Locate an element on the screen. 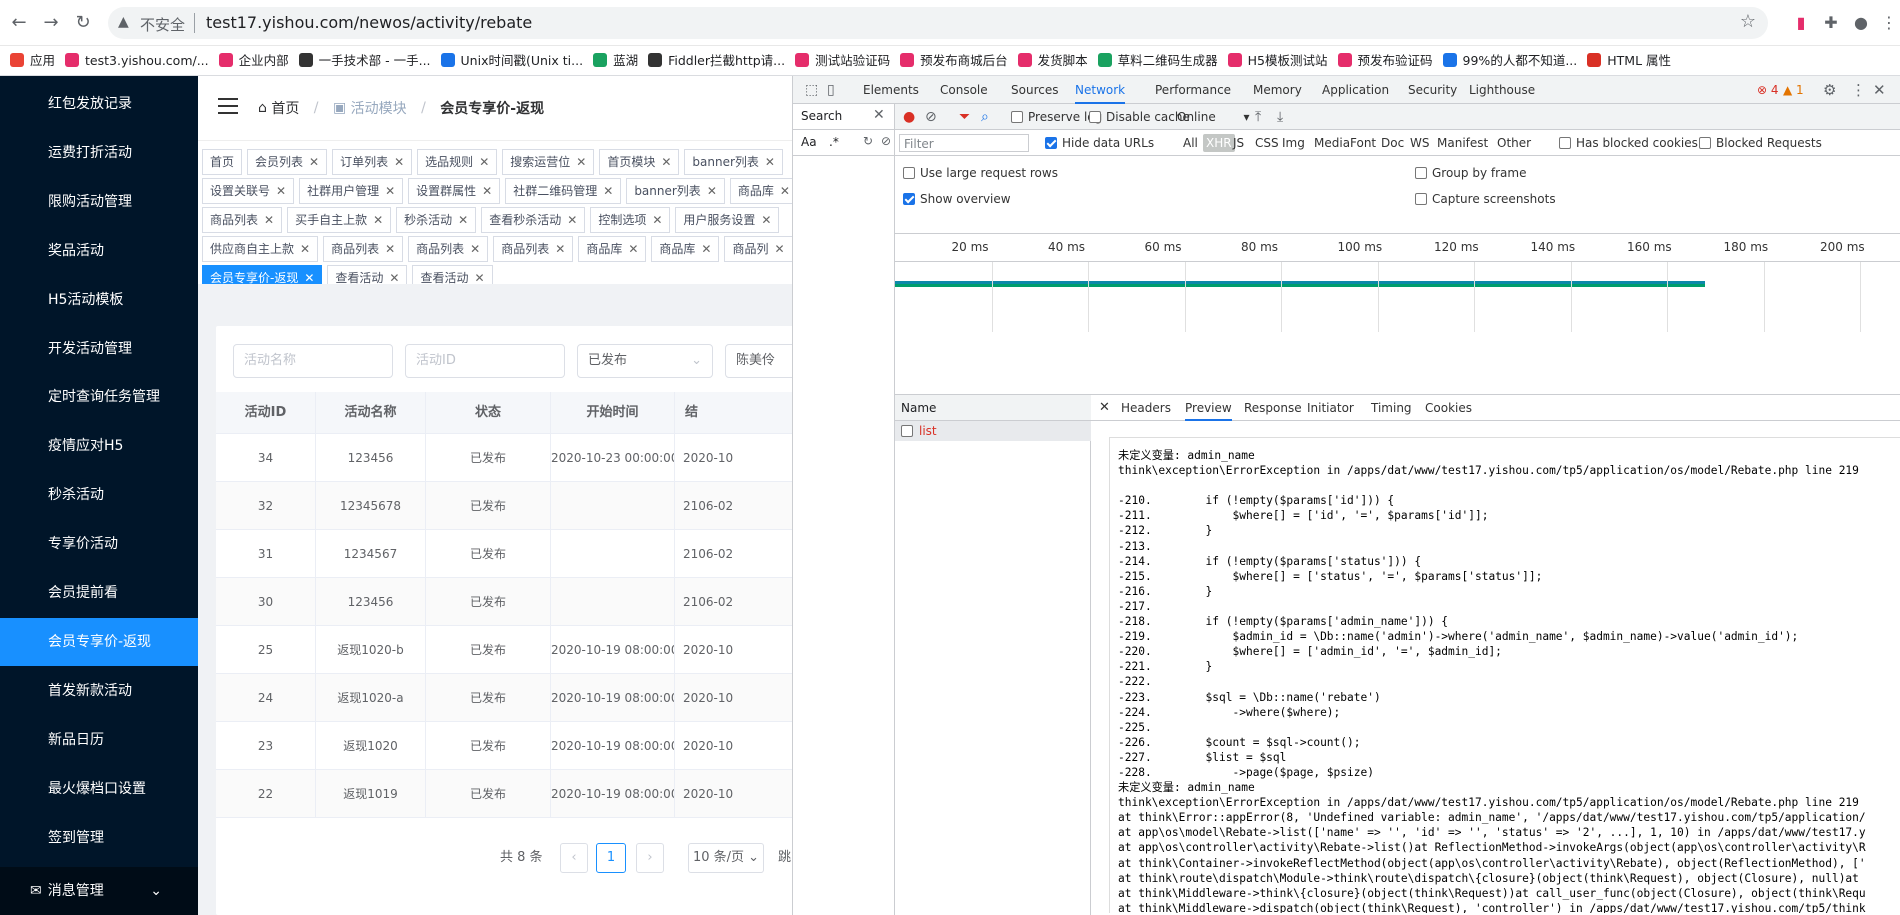  detail-tab: Response is located at coordinates (1273, 408).